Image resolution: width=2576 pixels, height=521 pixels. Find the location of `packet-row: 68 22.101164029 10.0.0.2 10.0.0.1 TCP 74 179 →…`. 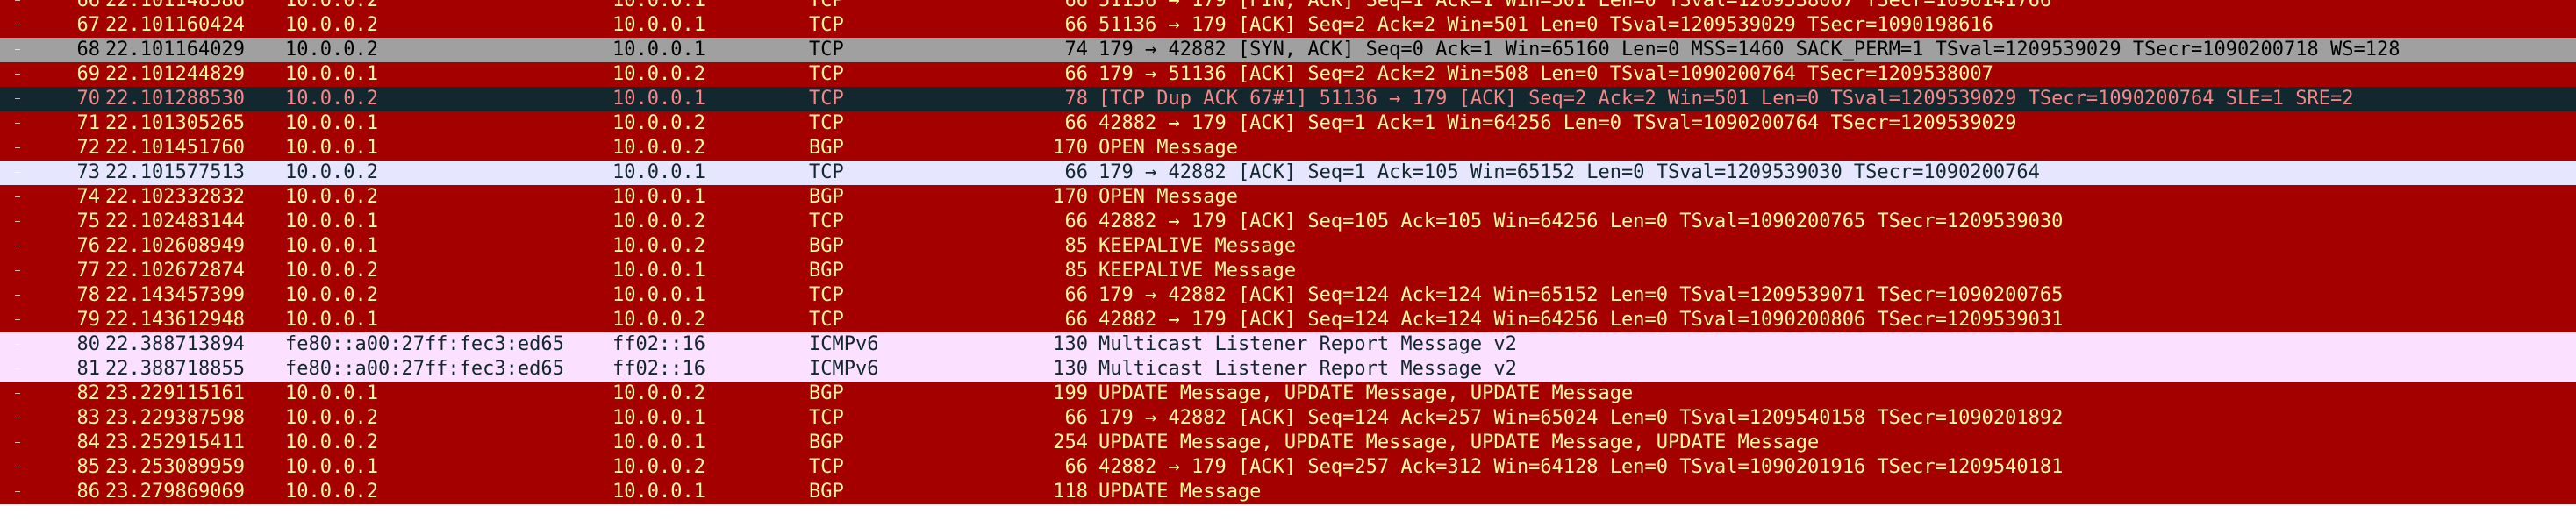

packet-row: 68 22.101164029 10.0.0.2 10.0.0.1 TCP 74 179 →… is located at coordinates (1288, 50).